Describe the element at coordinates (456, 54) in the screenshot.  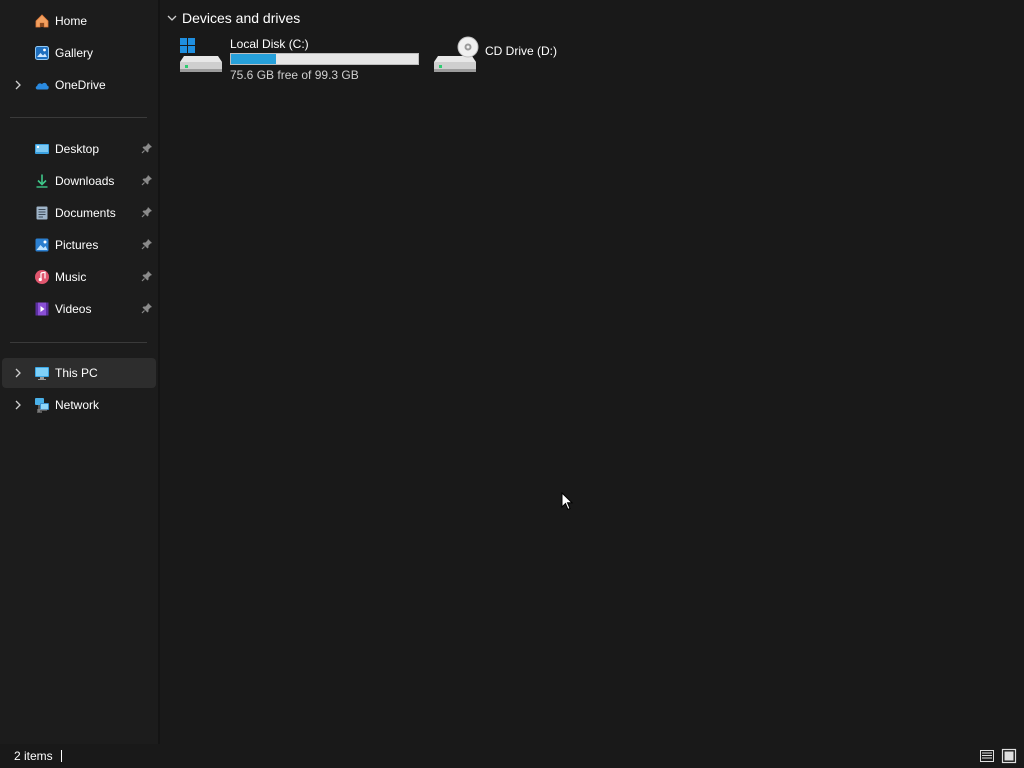
I see `cd-drive-icon` at that location.